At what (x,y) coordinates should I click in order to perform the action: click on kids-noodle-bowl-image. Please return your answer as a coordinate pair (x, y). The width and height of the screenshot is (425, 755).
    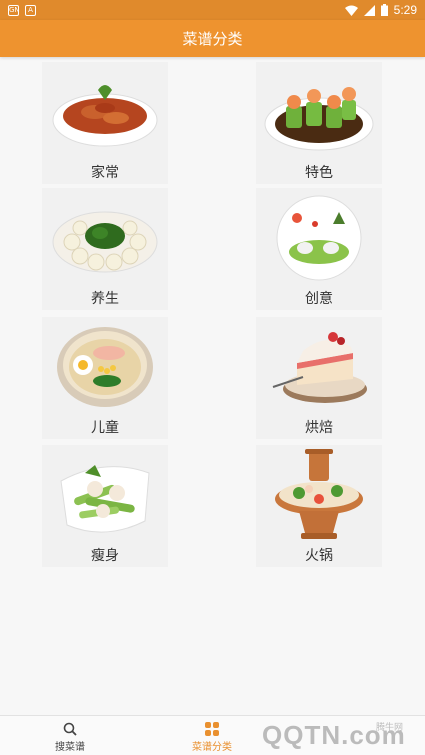
    Looking at the image, I should click on (105, 367).